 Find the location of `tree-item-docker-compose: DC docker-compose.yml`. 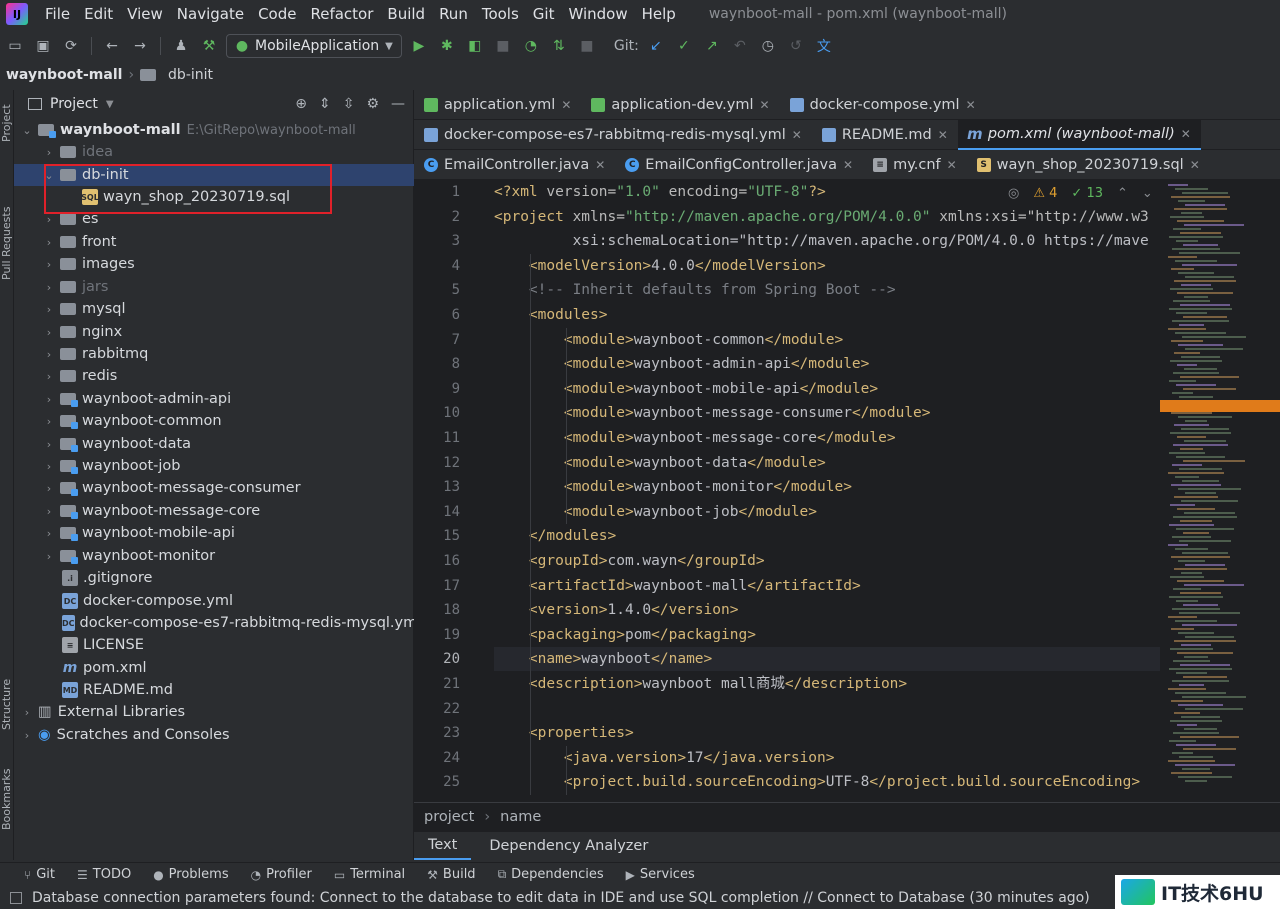

tree-item-docker-compose: DC docker-compose.yml is located at coordinates (214, 601).